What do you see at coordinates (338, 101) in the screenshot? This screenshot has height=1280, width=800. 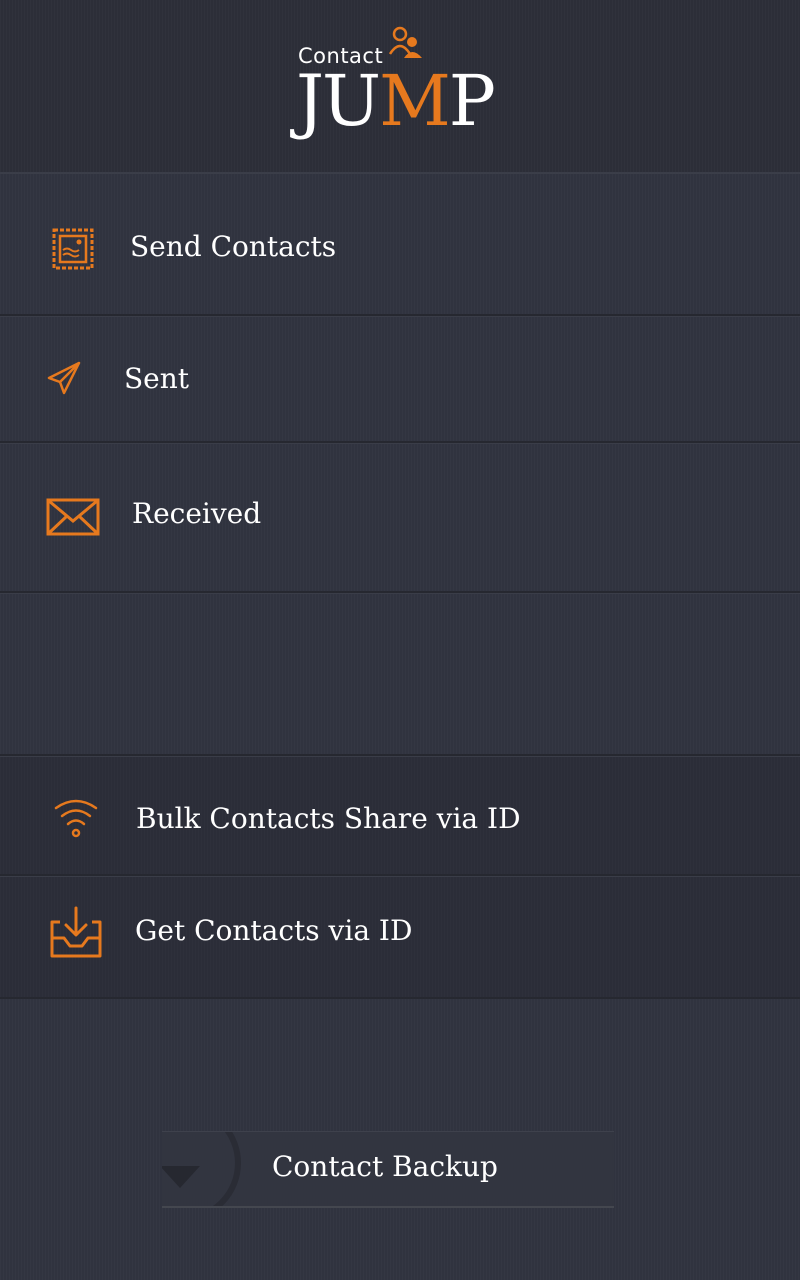 I see `logo-jump-prefix: JU` at bounding box center [338, 101].